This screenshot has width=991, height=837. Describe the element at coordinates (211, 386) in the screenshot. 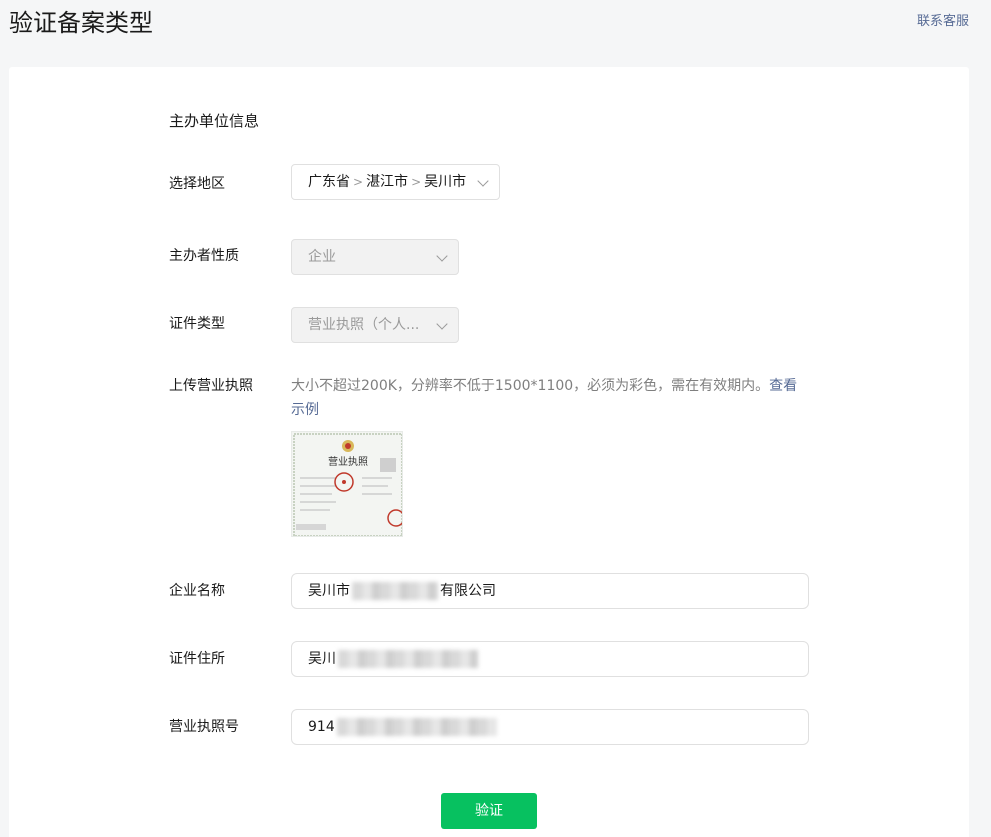

I see `upload-license-label: 上传营业执照` at that location.